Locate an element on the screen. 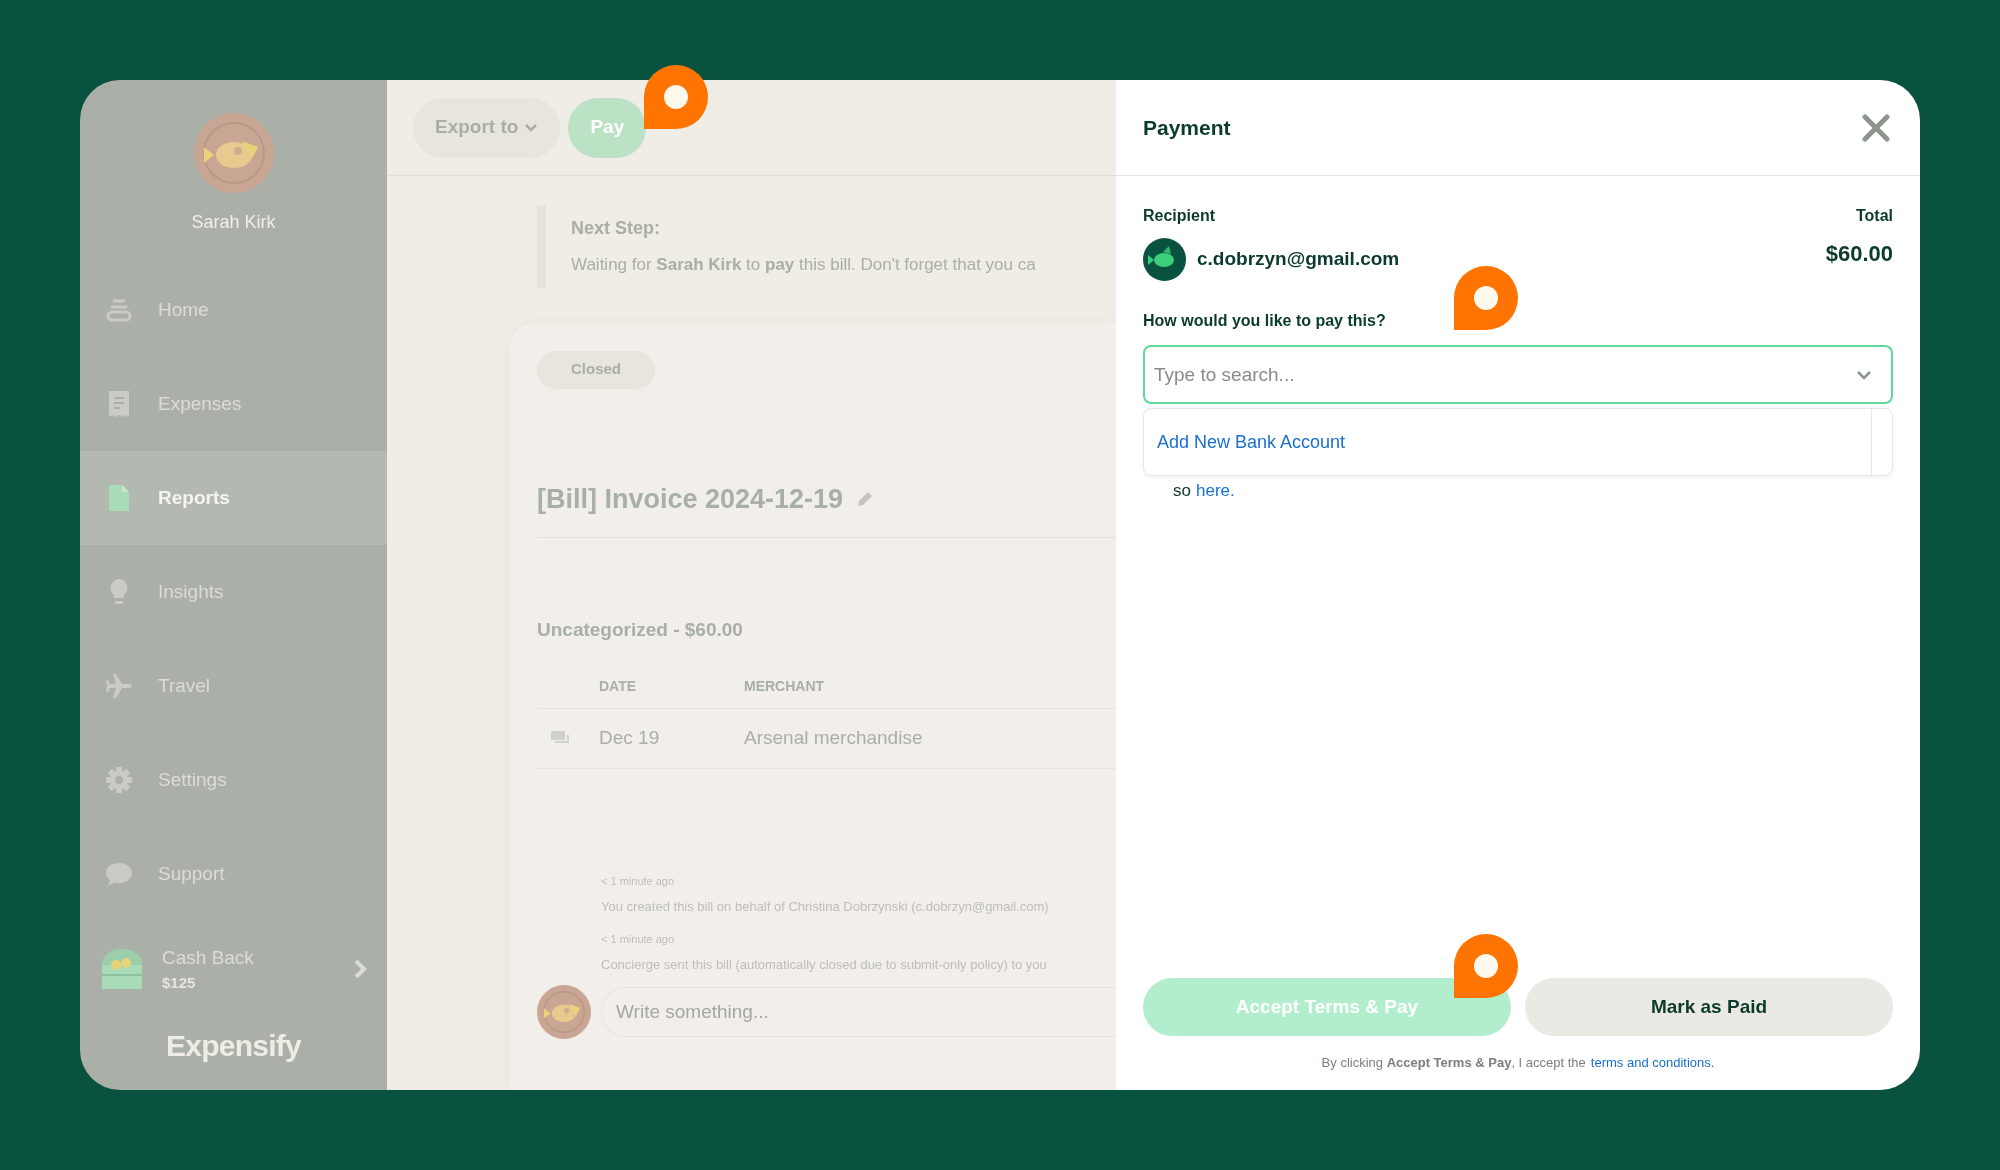 The width and height of the screenshot is (2000, 1170). support-icon is located at coordinates (119, 874).